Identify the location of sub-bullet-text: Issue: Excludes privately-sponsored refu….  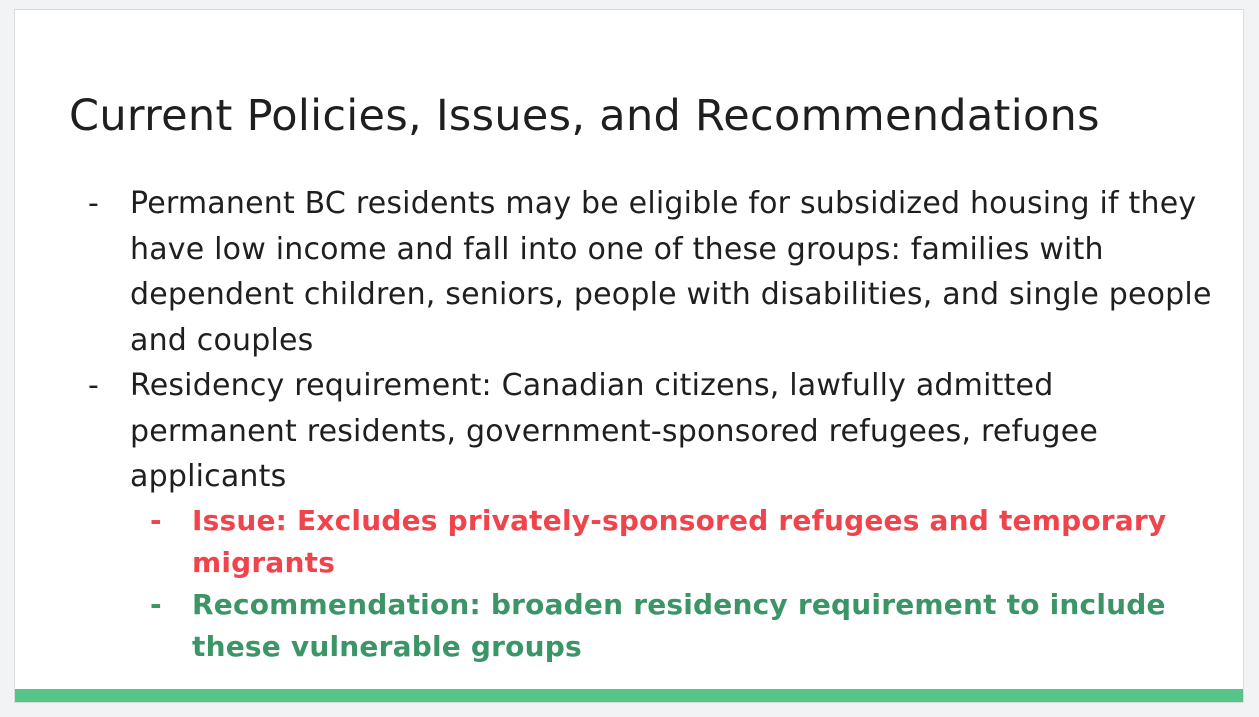
(679, 541).